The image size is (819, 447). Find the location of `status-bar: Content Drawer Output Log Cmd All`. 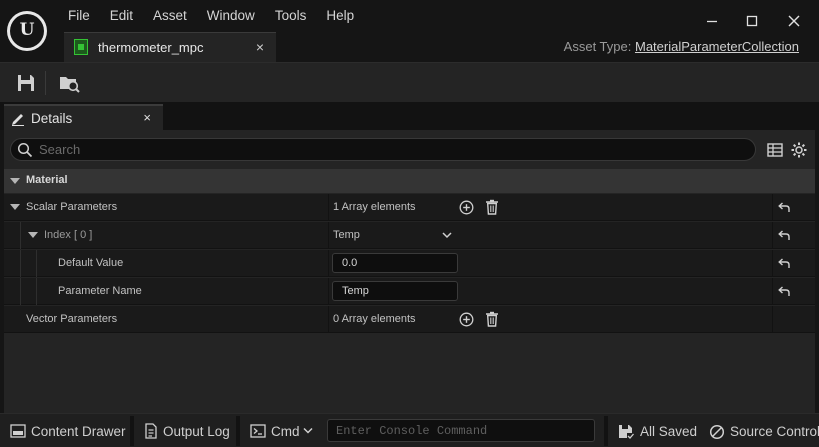

status-bar: Content Drawer Output Log Cmd All is located at coordinates (409, 430).